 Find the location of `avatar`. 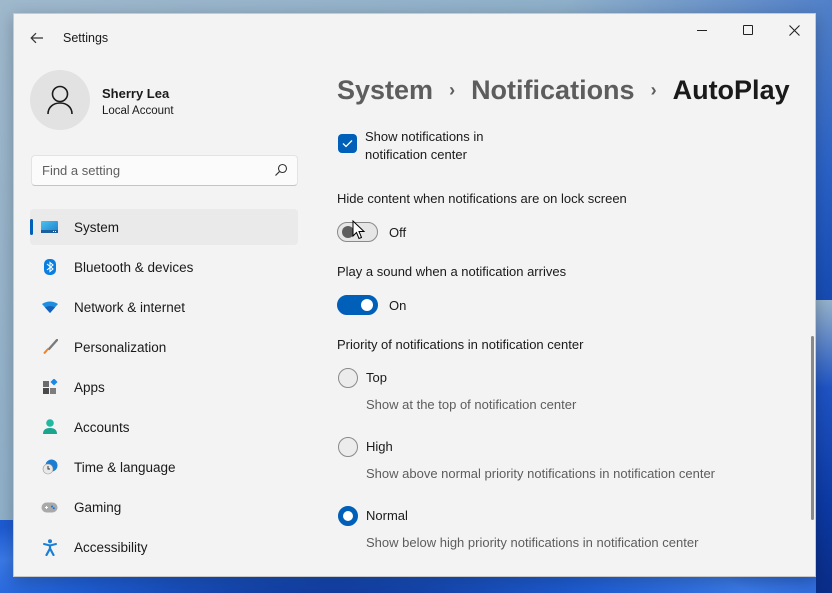

avatar is located at coordinates (60, 100).